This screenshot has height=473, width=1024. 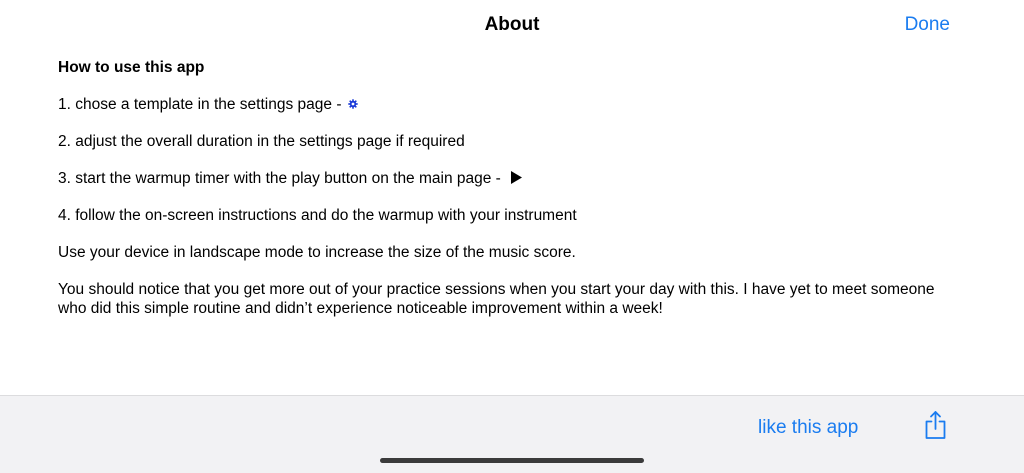 I want to click on play-icon, so click(x=517, y=177).